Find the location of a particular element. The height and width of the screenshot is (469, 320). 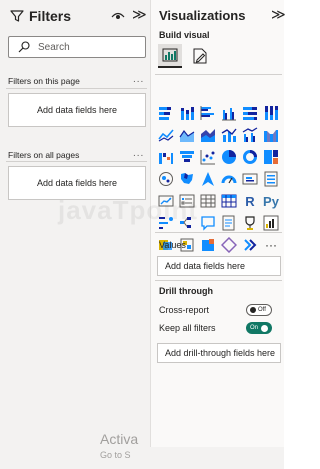

cross-report-label: Cross-report is located at coordinates (184, 310).